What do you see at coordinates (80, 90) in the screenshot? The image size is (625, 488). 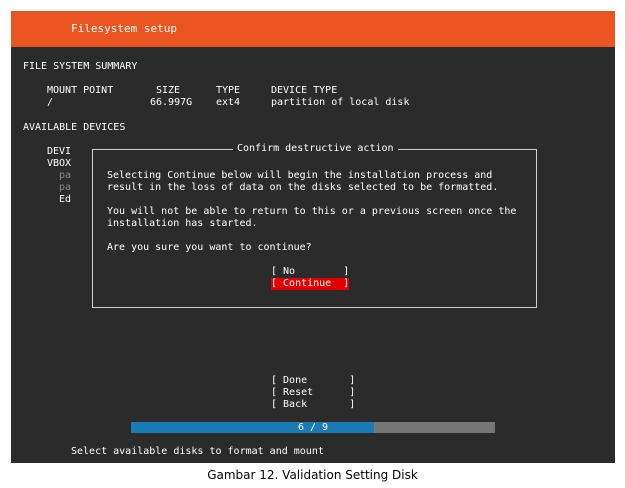 I see `col-mount-point: MOUNT POINT` at bounding box center [80, 90].